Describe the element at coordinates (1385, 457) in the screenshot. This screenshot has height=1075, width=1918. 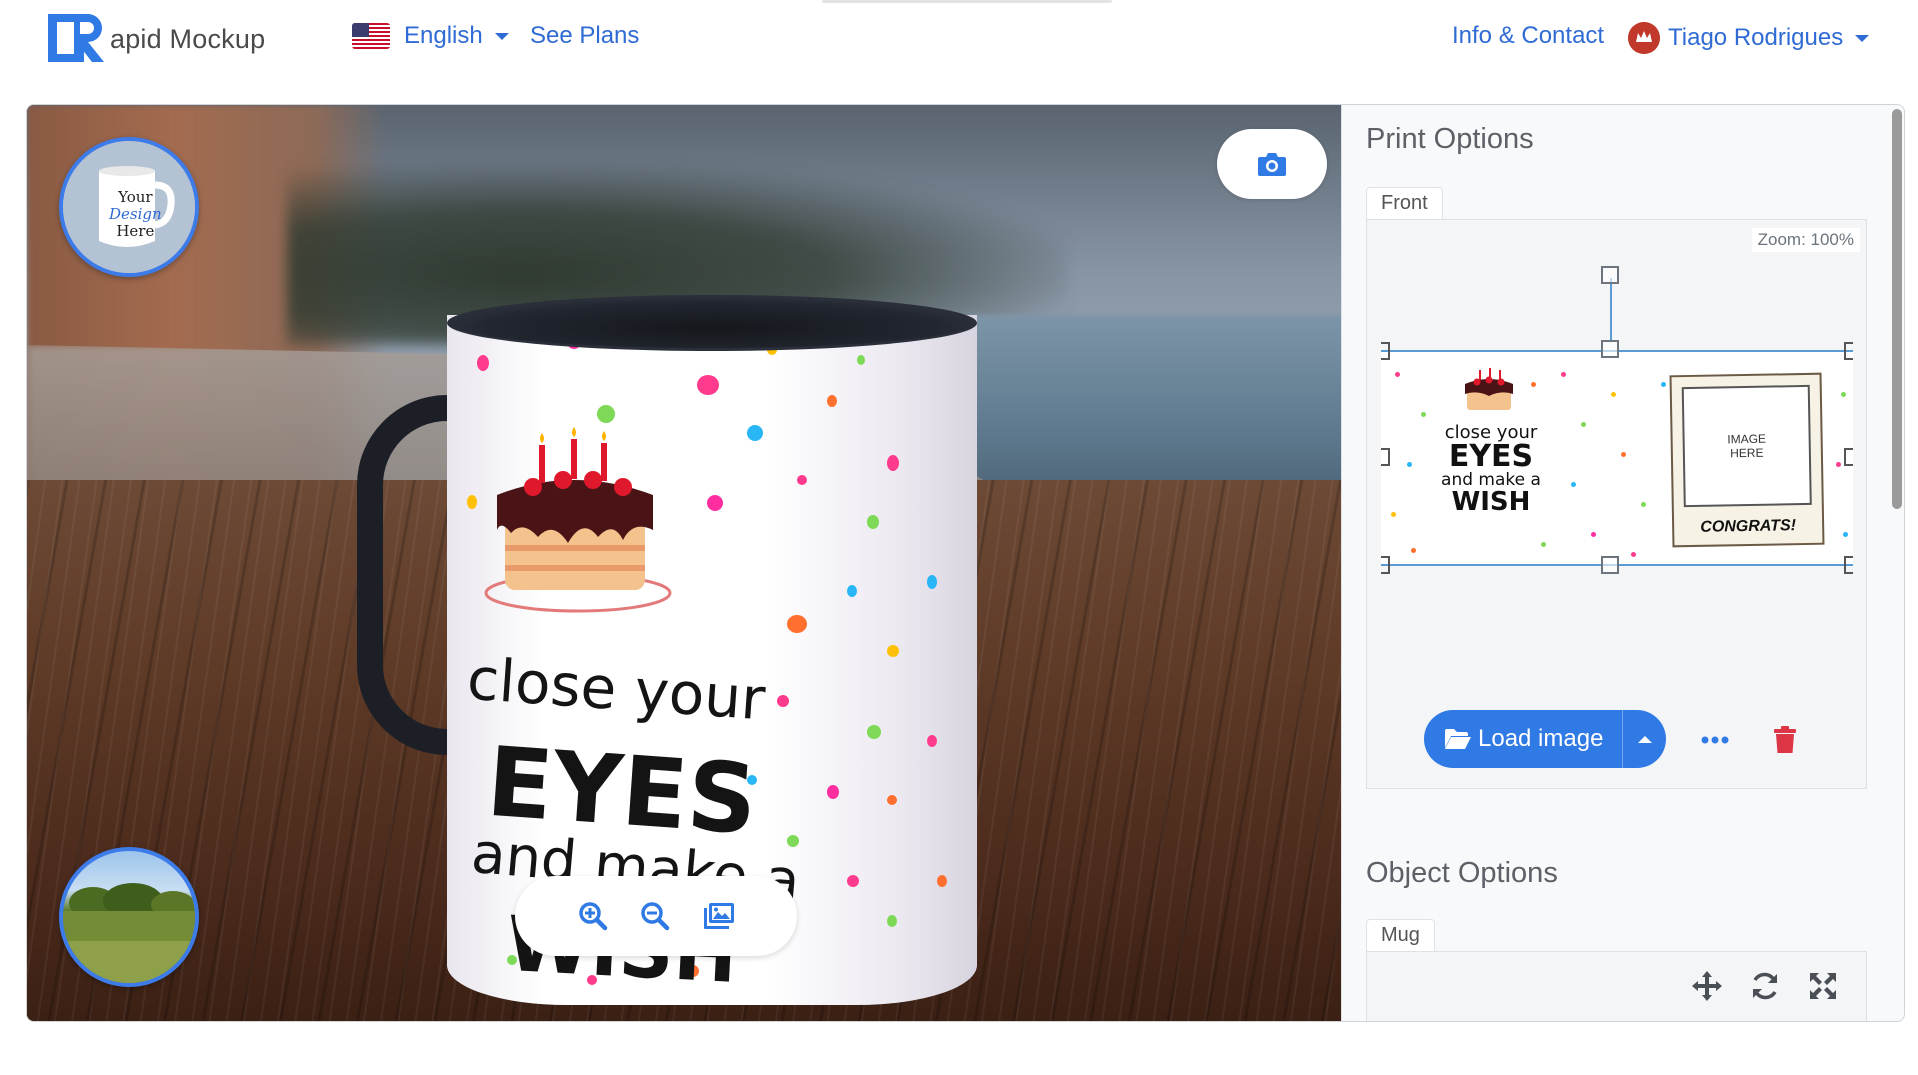
I see `resize-handle-left` at that location.